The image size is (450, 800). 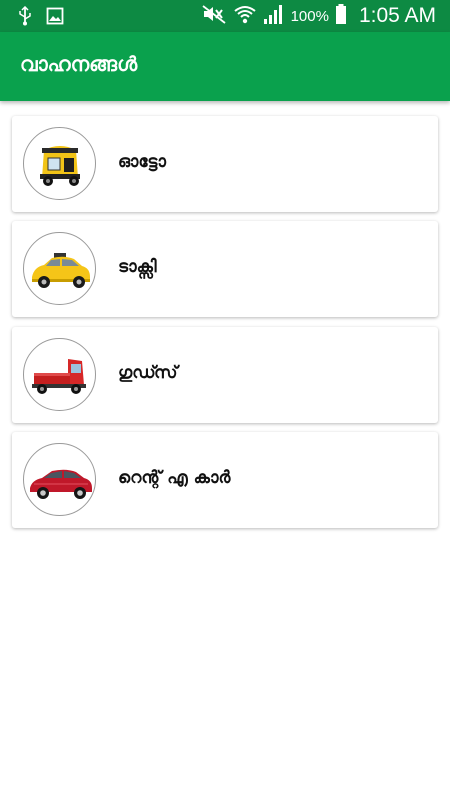 I want to click on battery-percent: 100%, so click(x=309, y=16).